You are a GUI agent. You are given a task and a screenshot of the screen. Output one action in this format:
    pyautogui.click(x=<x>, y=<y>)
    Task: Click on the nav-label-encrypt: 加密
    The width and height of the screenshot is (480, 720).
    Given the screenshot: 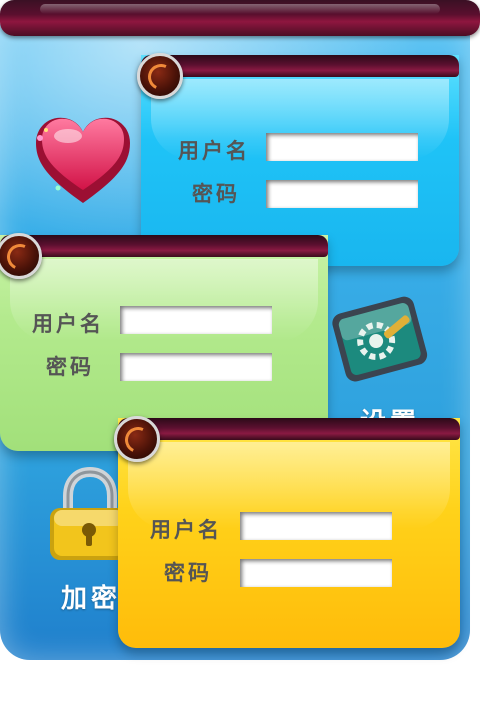 What is the action you would take?
    pyautogui.click(x=91, y=596)
    